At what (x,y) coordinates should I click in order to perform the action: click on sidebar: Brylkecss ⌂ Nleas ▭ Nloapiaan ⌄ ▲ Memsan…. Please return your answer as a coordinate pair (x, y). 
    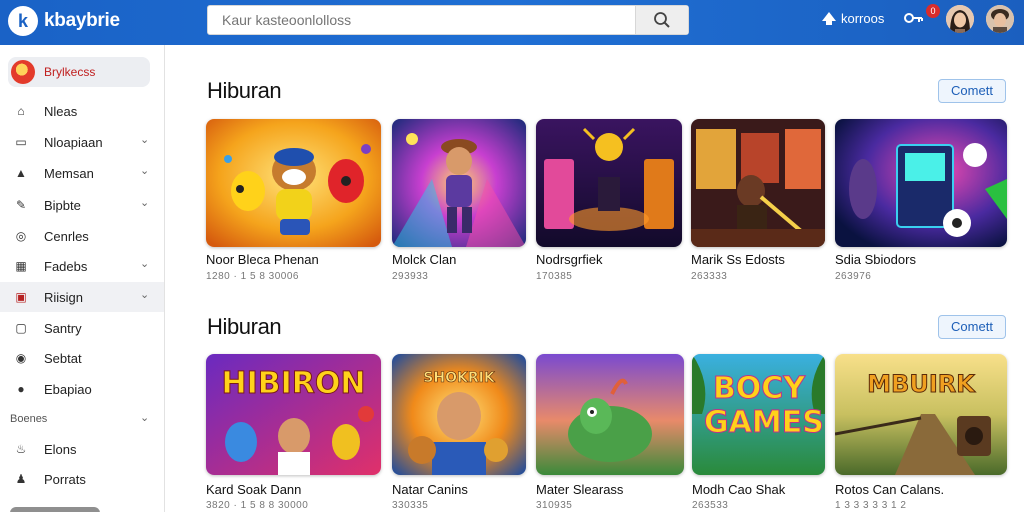
    Looking at the image, I should click on (82, 278).